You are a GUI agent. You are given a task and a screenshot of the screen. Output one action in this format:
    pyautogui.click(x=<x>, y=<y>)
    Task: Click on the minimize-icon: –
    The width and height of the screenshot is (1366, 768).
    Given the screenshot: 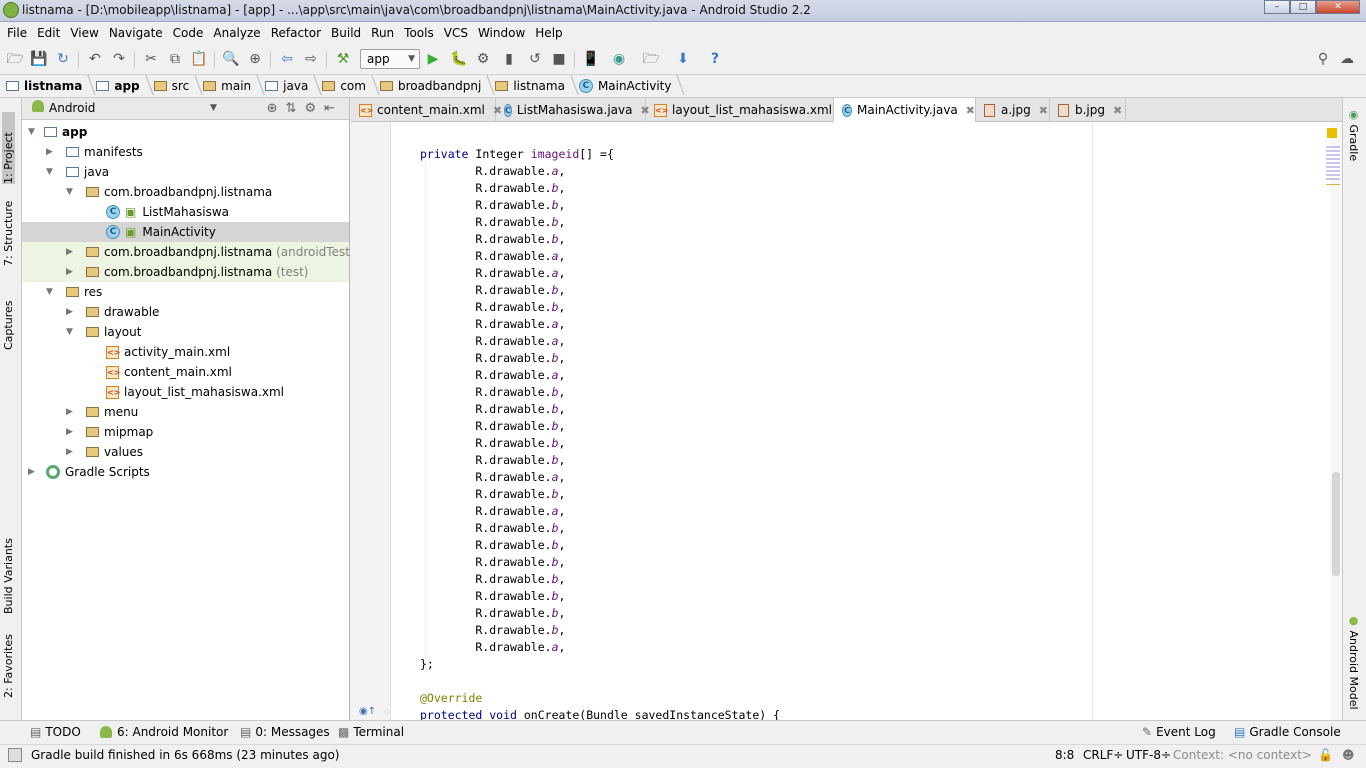 What is the action you would take?
    pyautogui.click(x=1277, y=7)
    